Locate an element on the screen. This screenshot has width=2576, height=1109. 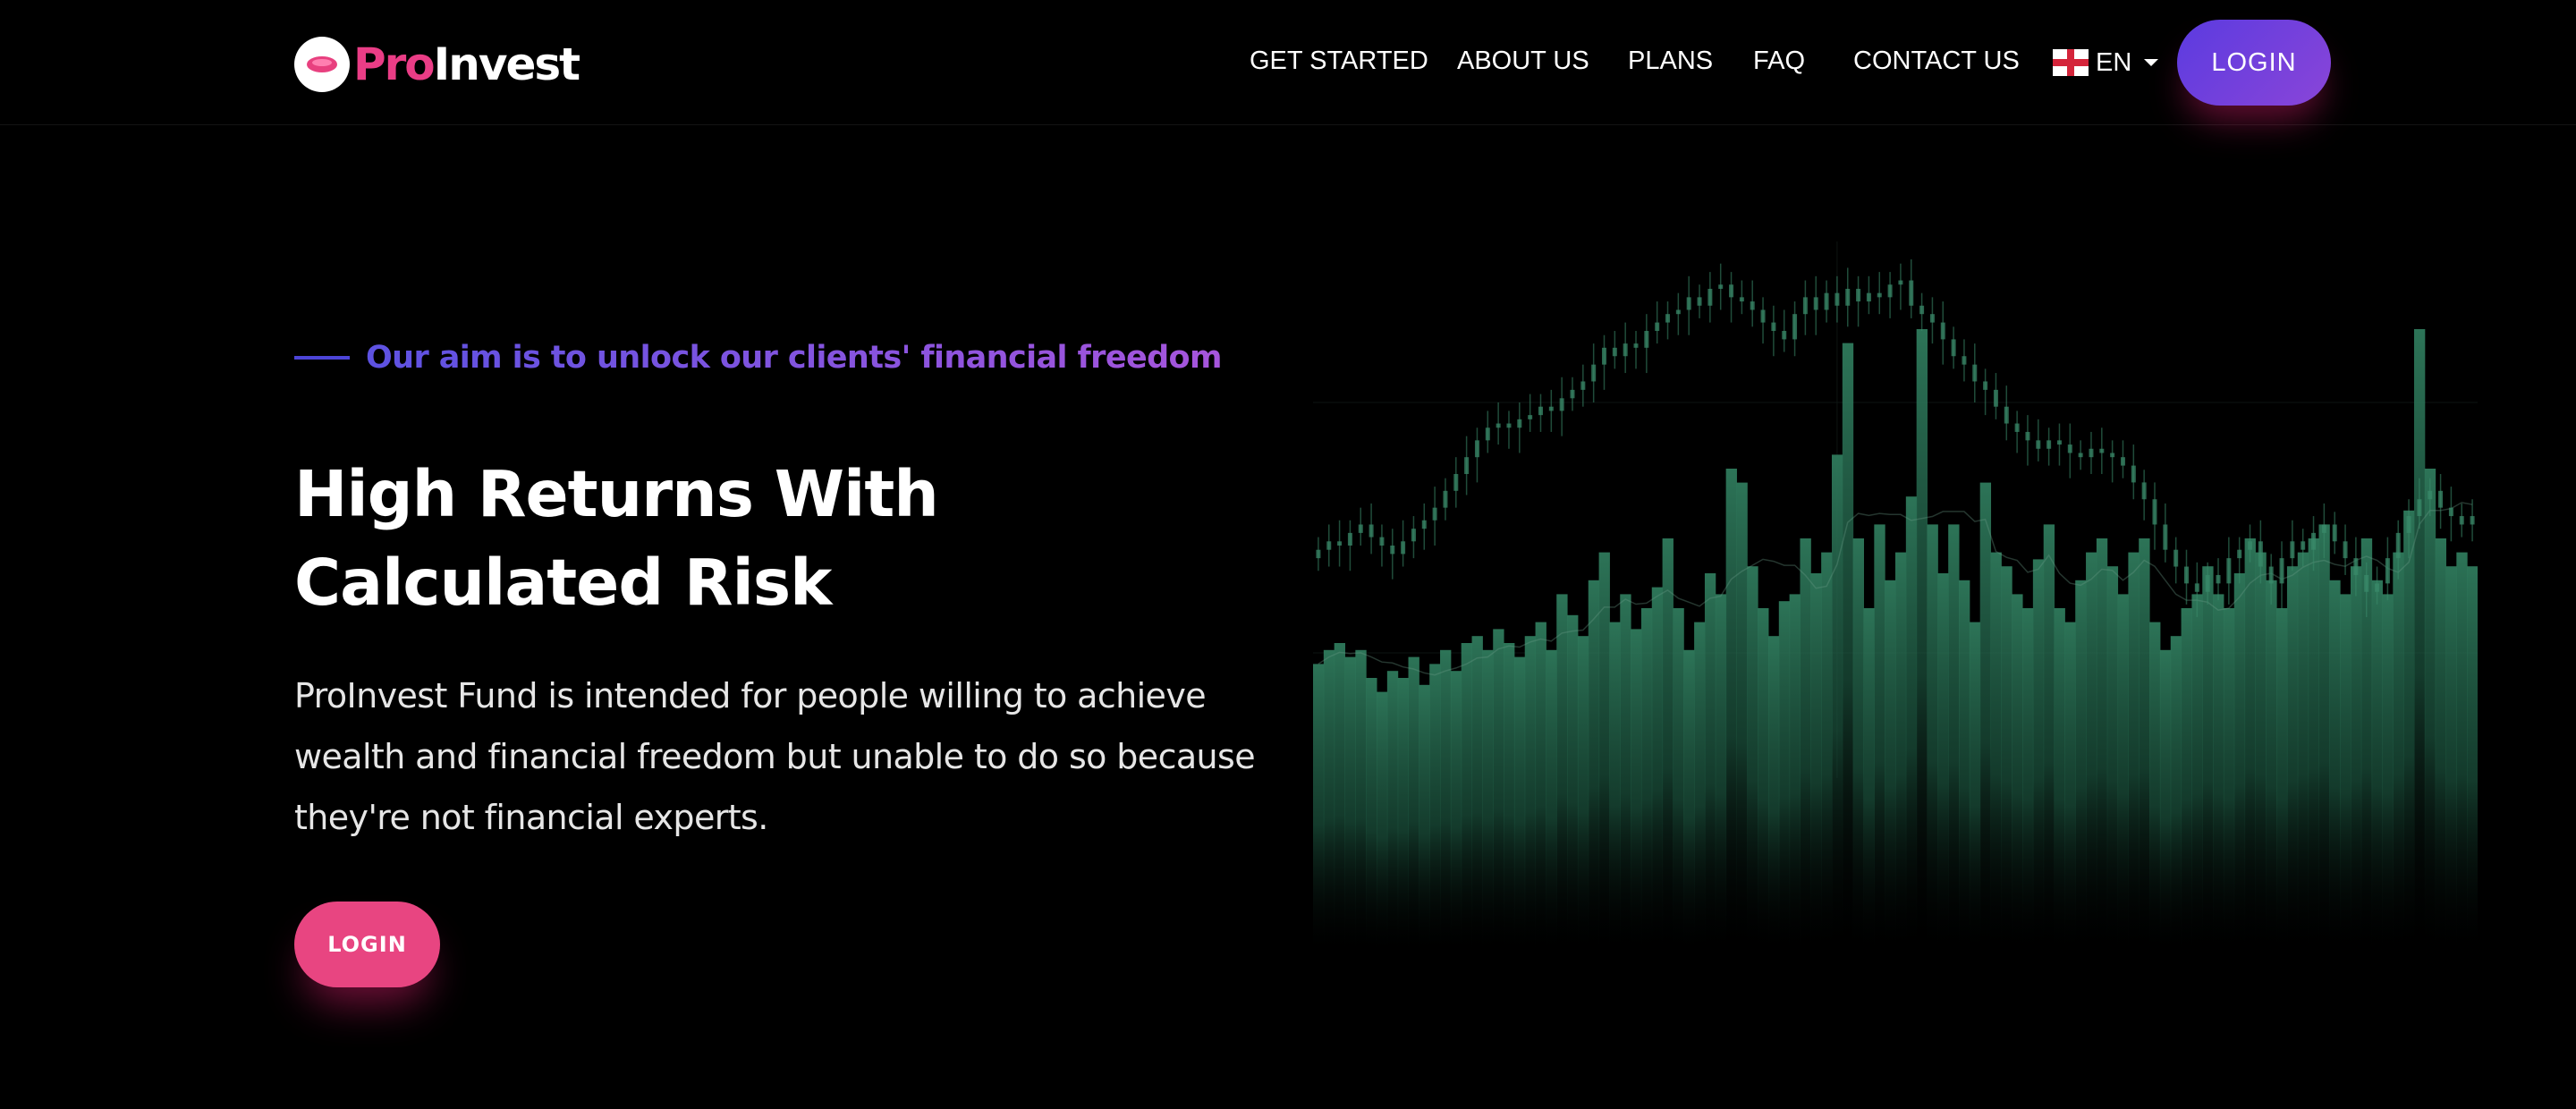
language-selector: EN is located at coordinates (2106, 63).